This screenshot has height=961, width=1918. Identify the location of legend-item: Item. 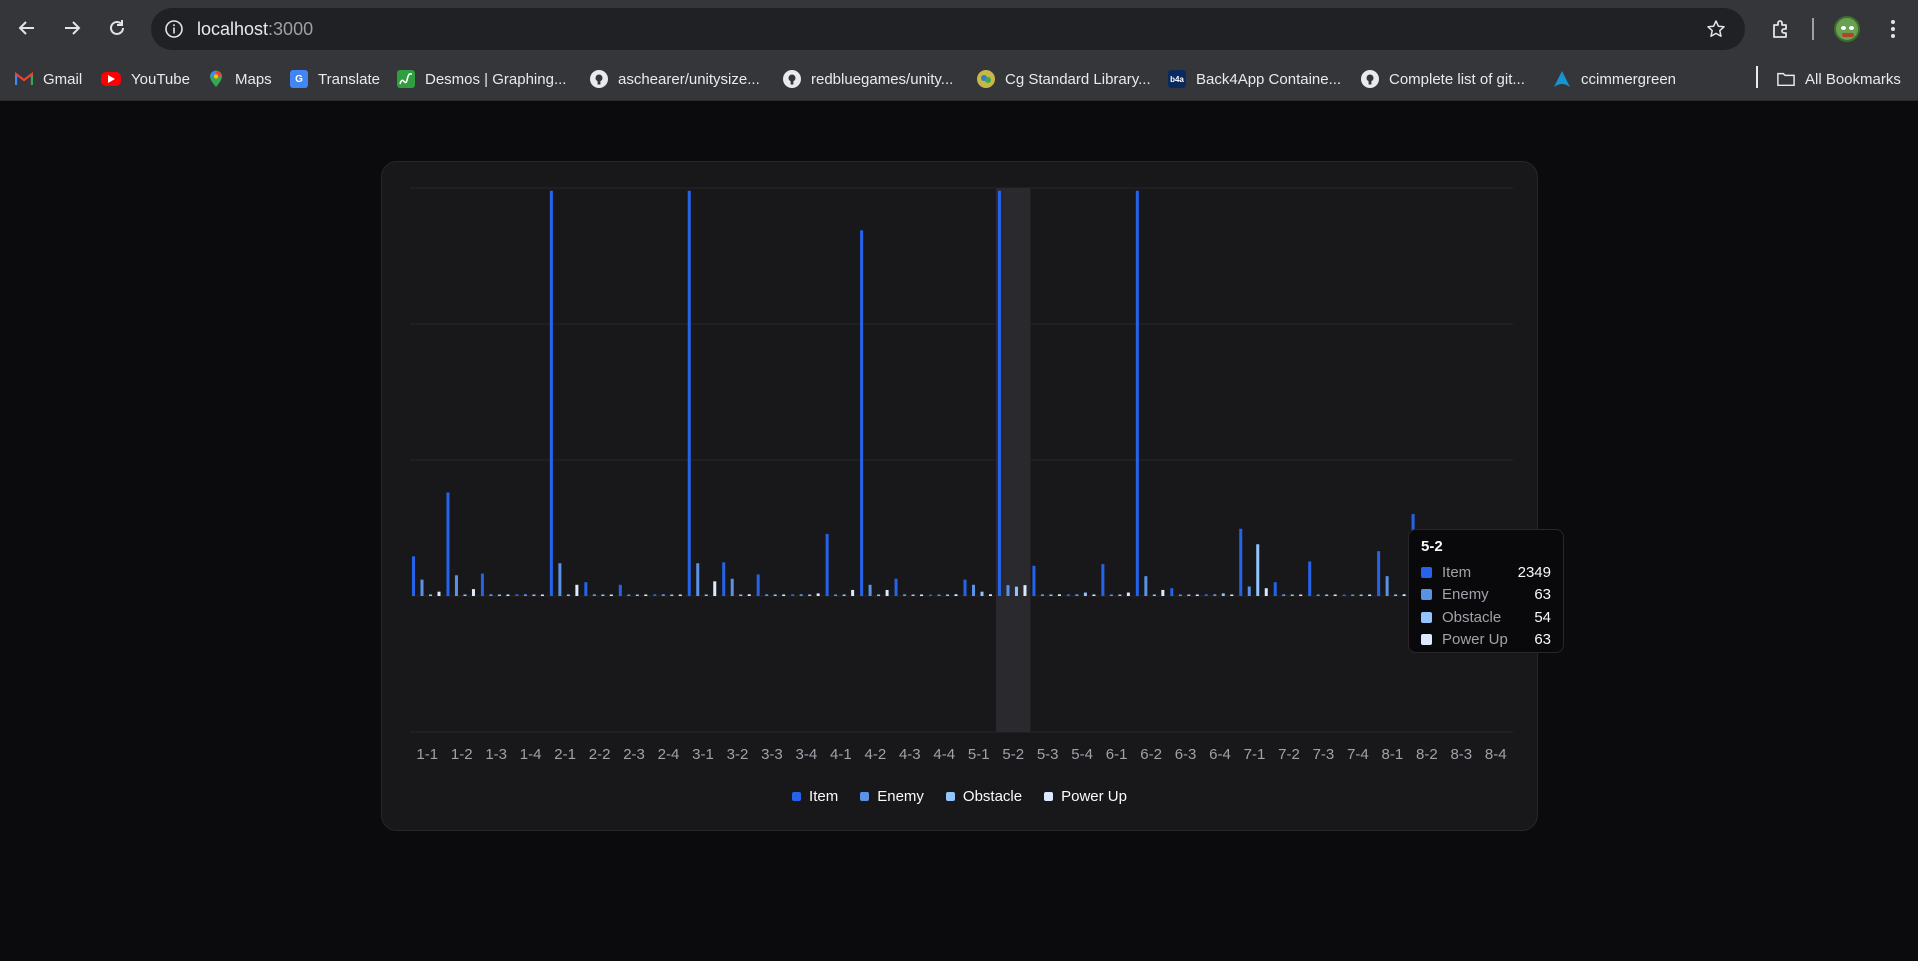
(815, 796).